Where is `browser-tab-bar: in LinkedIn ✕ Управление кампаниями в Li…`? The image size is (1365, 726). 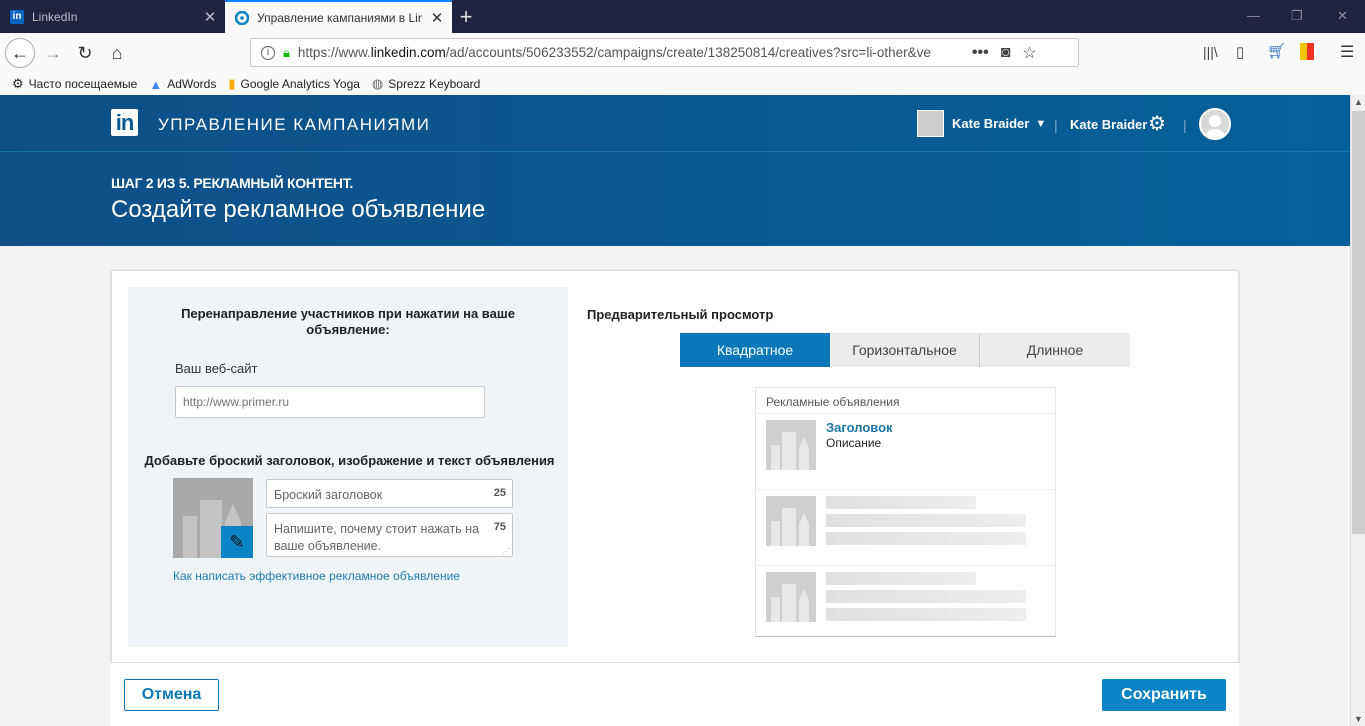 browser-tab-bar: in LinkedIn ✕ Управление кампаниями в Li… is located at coordinates (682, 16).